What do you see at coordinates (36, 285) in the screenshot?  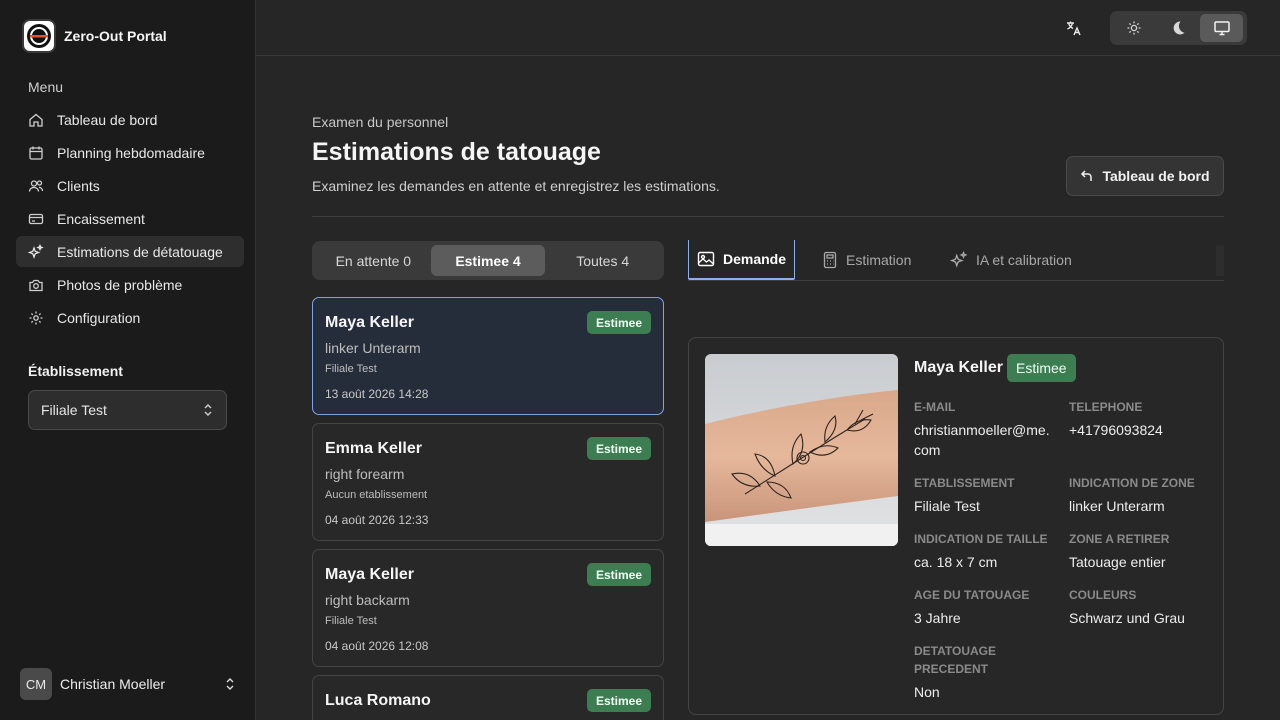 I see `camera-icon` at bounding box center [36, 285].